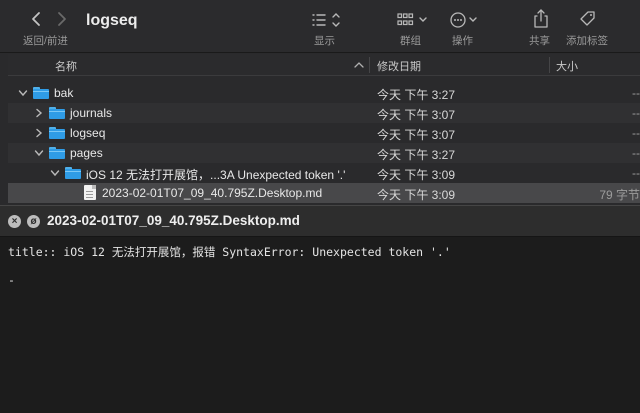 The image size is (640, 413). What do you see at coordinates (173, 220) in the screenshot?
I see `editor-title: 2023-02-01T07_09_40.795Z.Desktop.md` at bounding box center [173, 220].